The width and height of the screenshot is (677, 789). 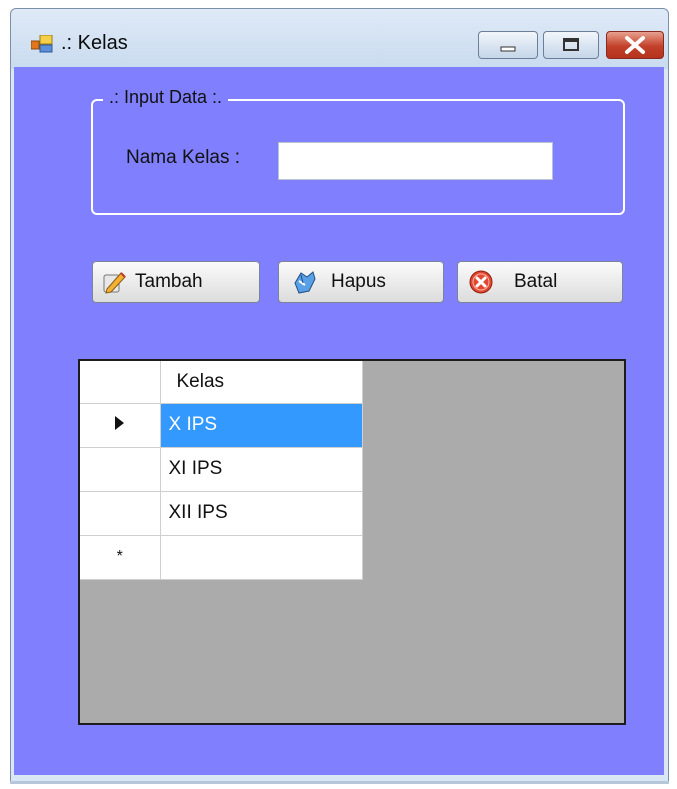 What do you see at coordinates (339, 39) in the screenshot?
I see `title-bar: .: Kelas` at bounding box center [339, 39].